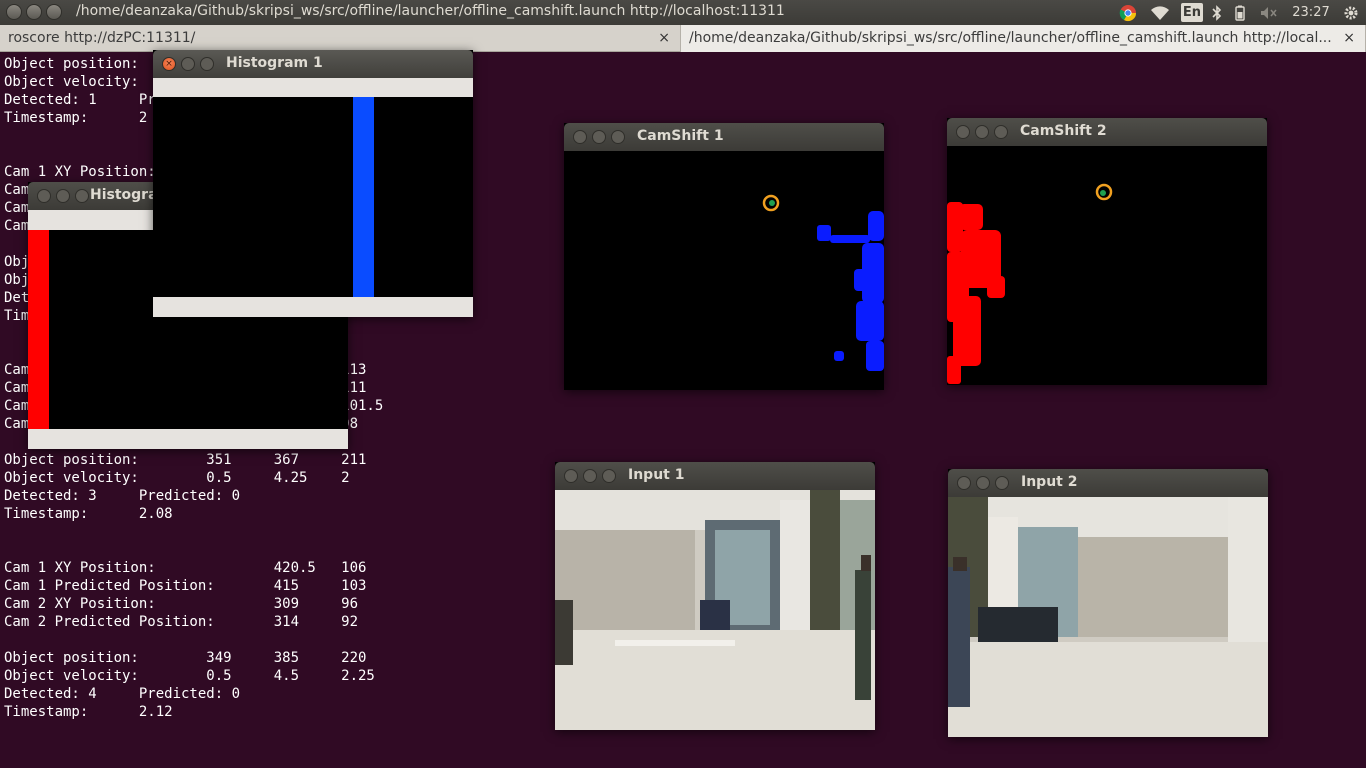 The image size is (1366, 768). What do you see at coordinates (724, 270) in the screenshot?
I see `camshift-1-view` at bounding box center [724, 270].